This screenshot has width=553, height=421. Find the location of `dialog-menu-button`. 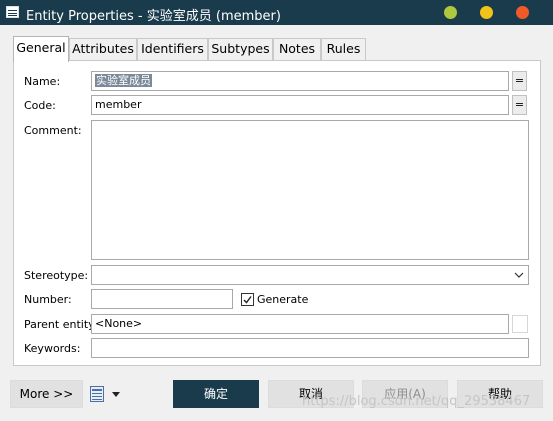

dialog-menu-button is located at coordinates (106, 394).